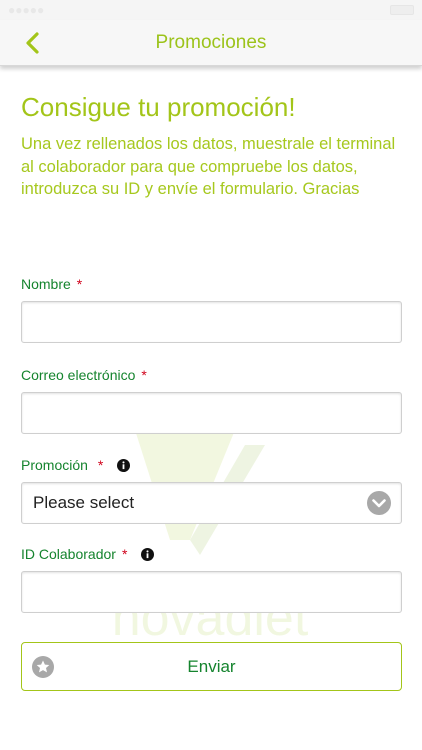  What do you see at coordinates (46, 284) in the screenshot?
I see `name-label: Nombre` at bounding box center [46, 284].